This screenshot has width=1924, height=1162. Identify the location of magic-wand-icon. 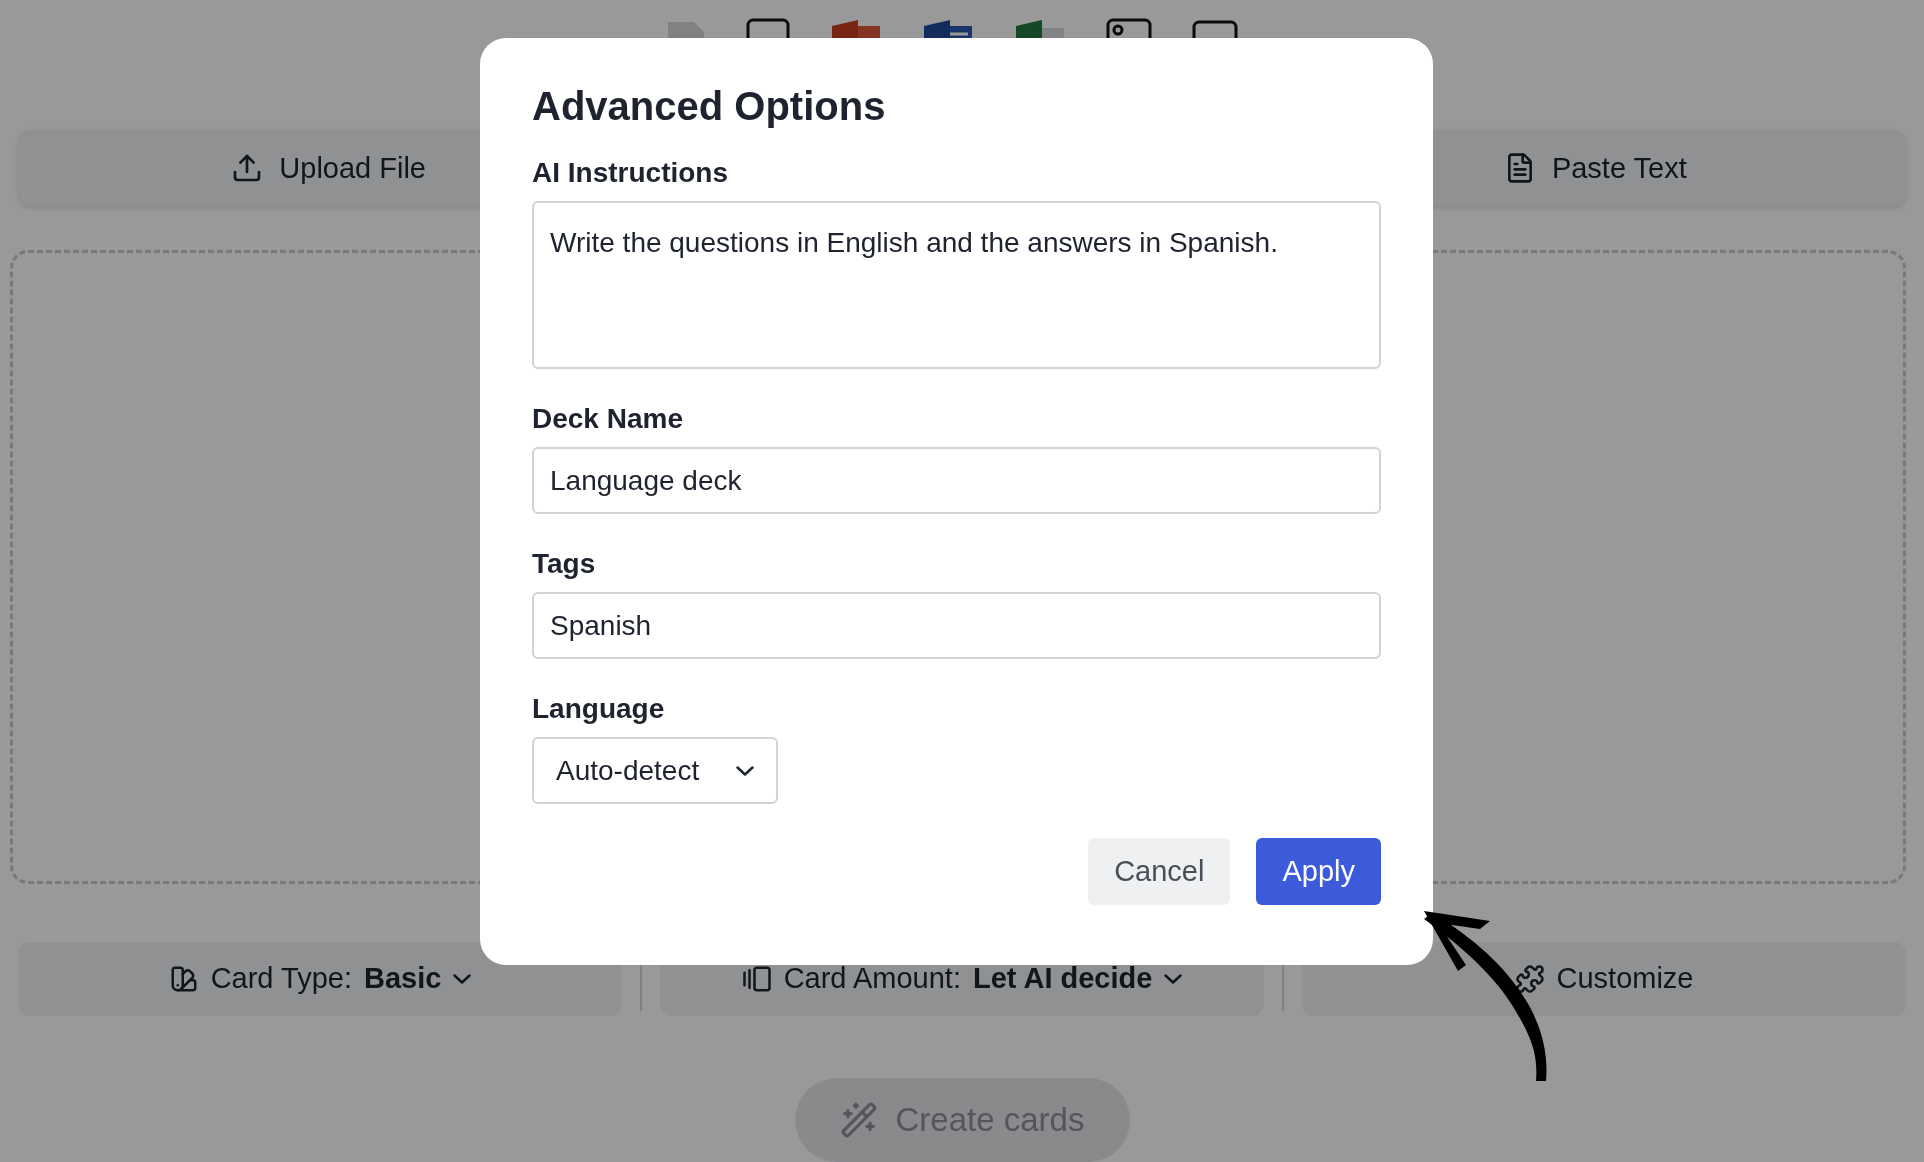
(858, 1119).